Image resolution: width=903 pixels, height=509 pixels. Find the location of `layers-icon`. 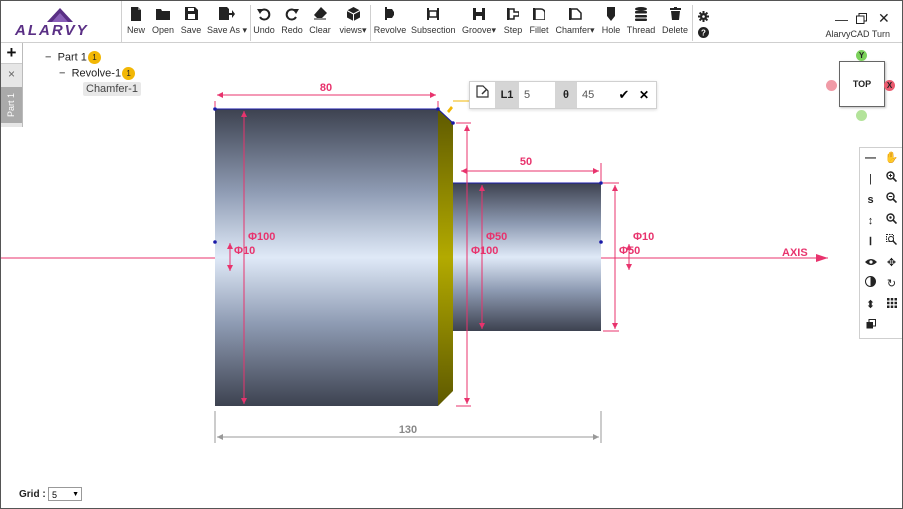

layers-icon is located at coordinates (871, 325).